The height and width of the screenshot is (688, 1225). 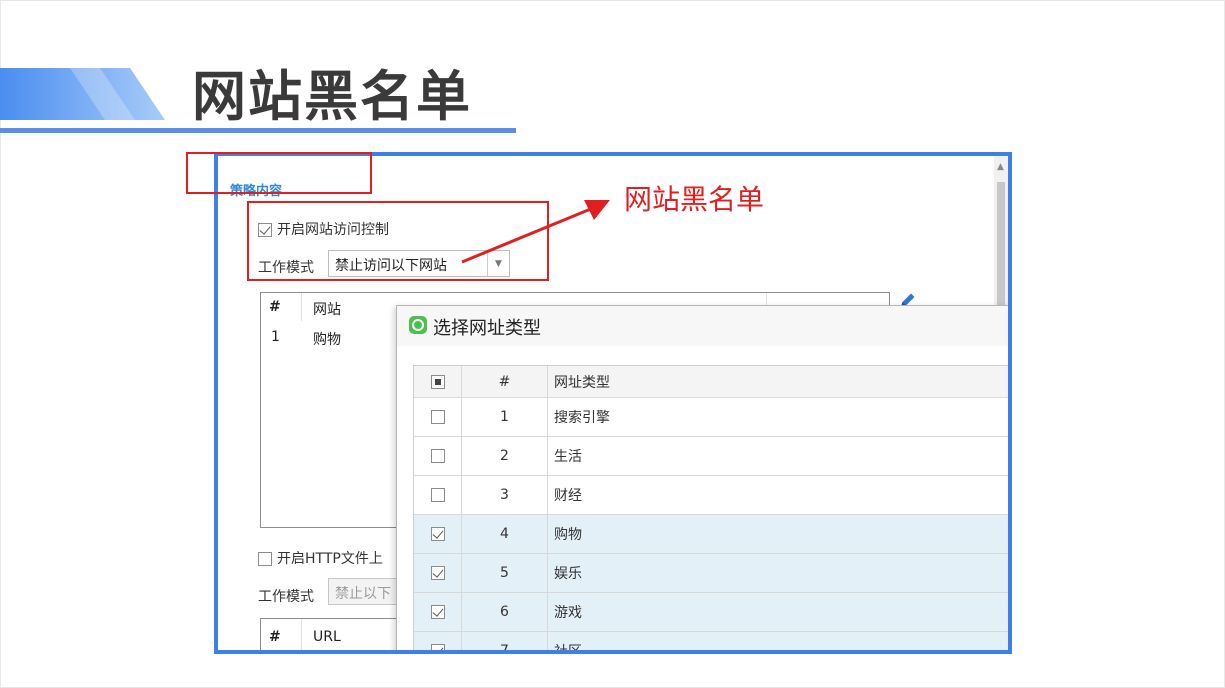 What do you see at coordinates (327, 637) in the screenshot?
I see `column-header-url: URL` at bounding box center [327, 637].